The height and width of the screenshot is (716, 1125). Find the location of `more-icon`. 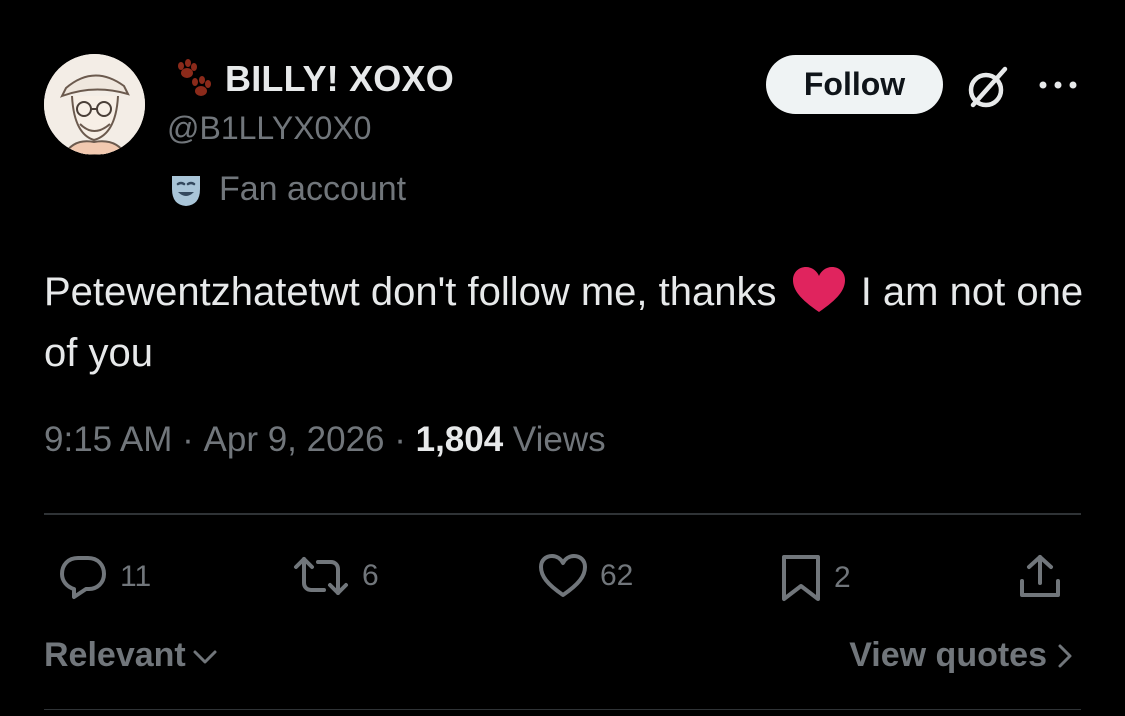

more-icon is located at coordinates (1058, 85).